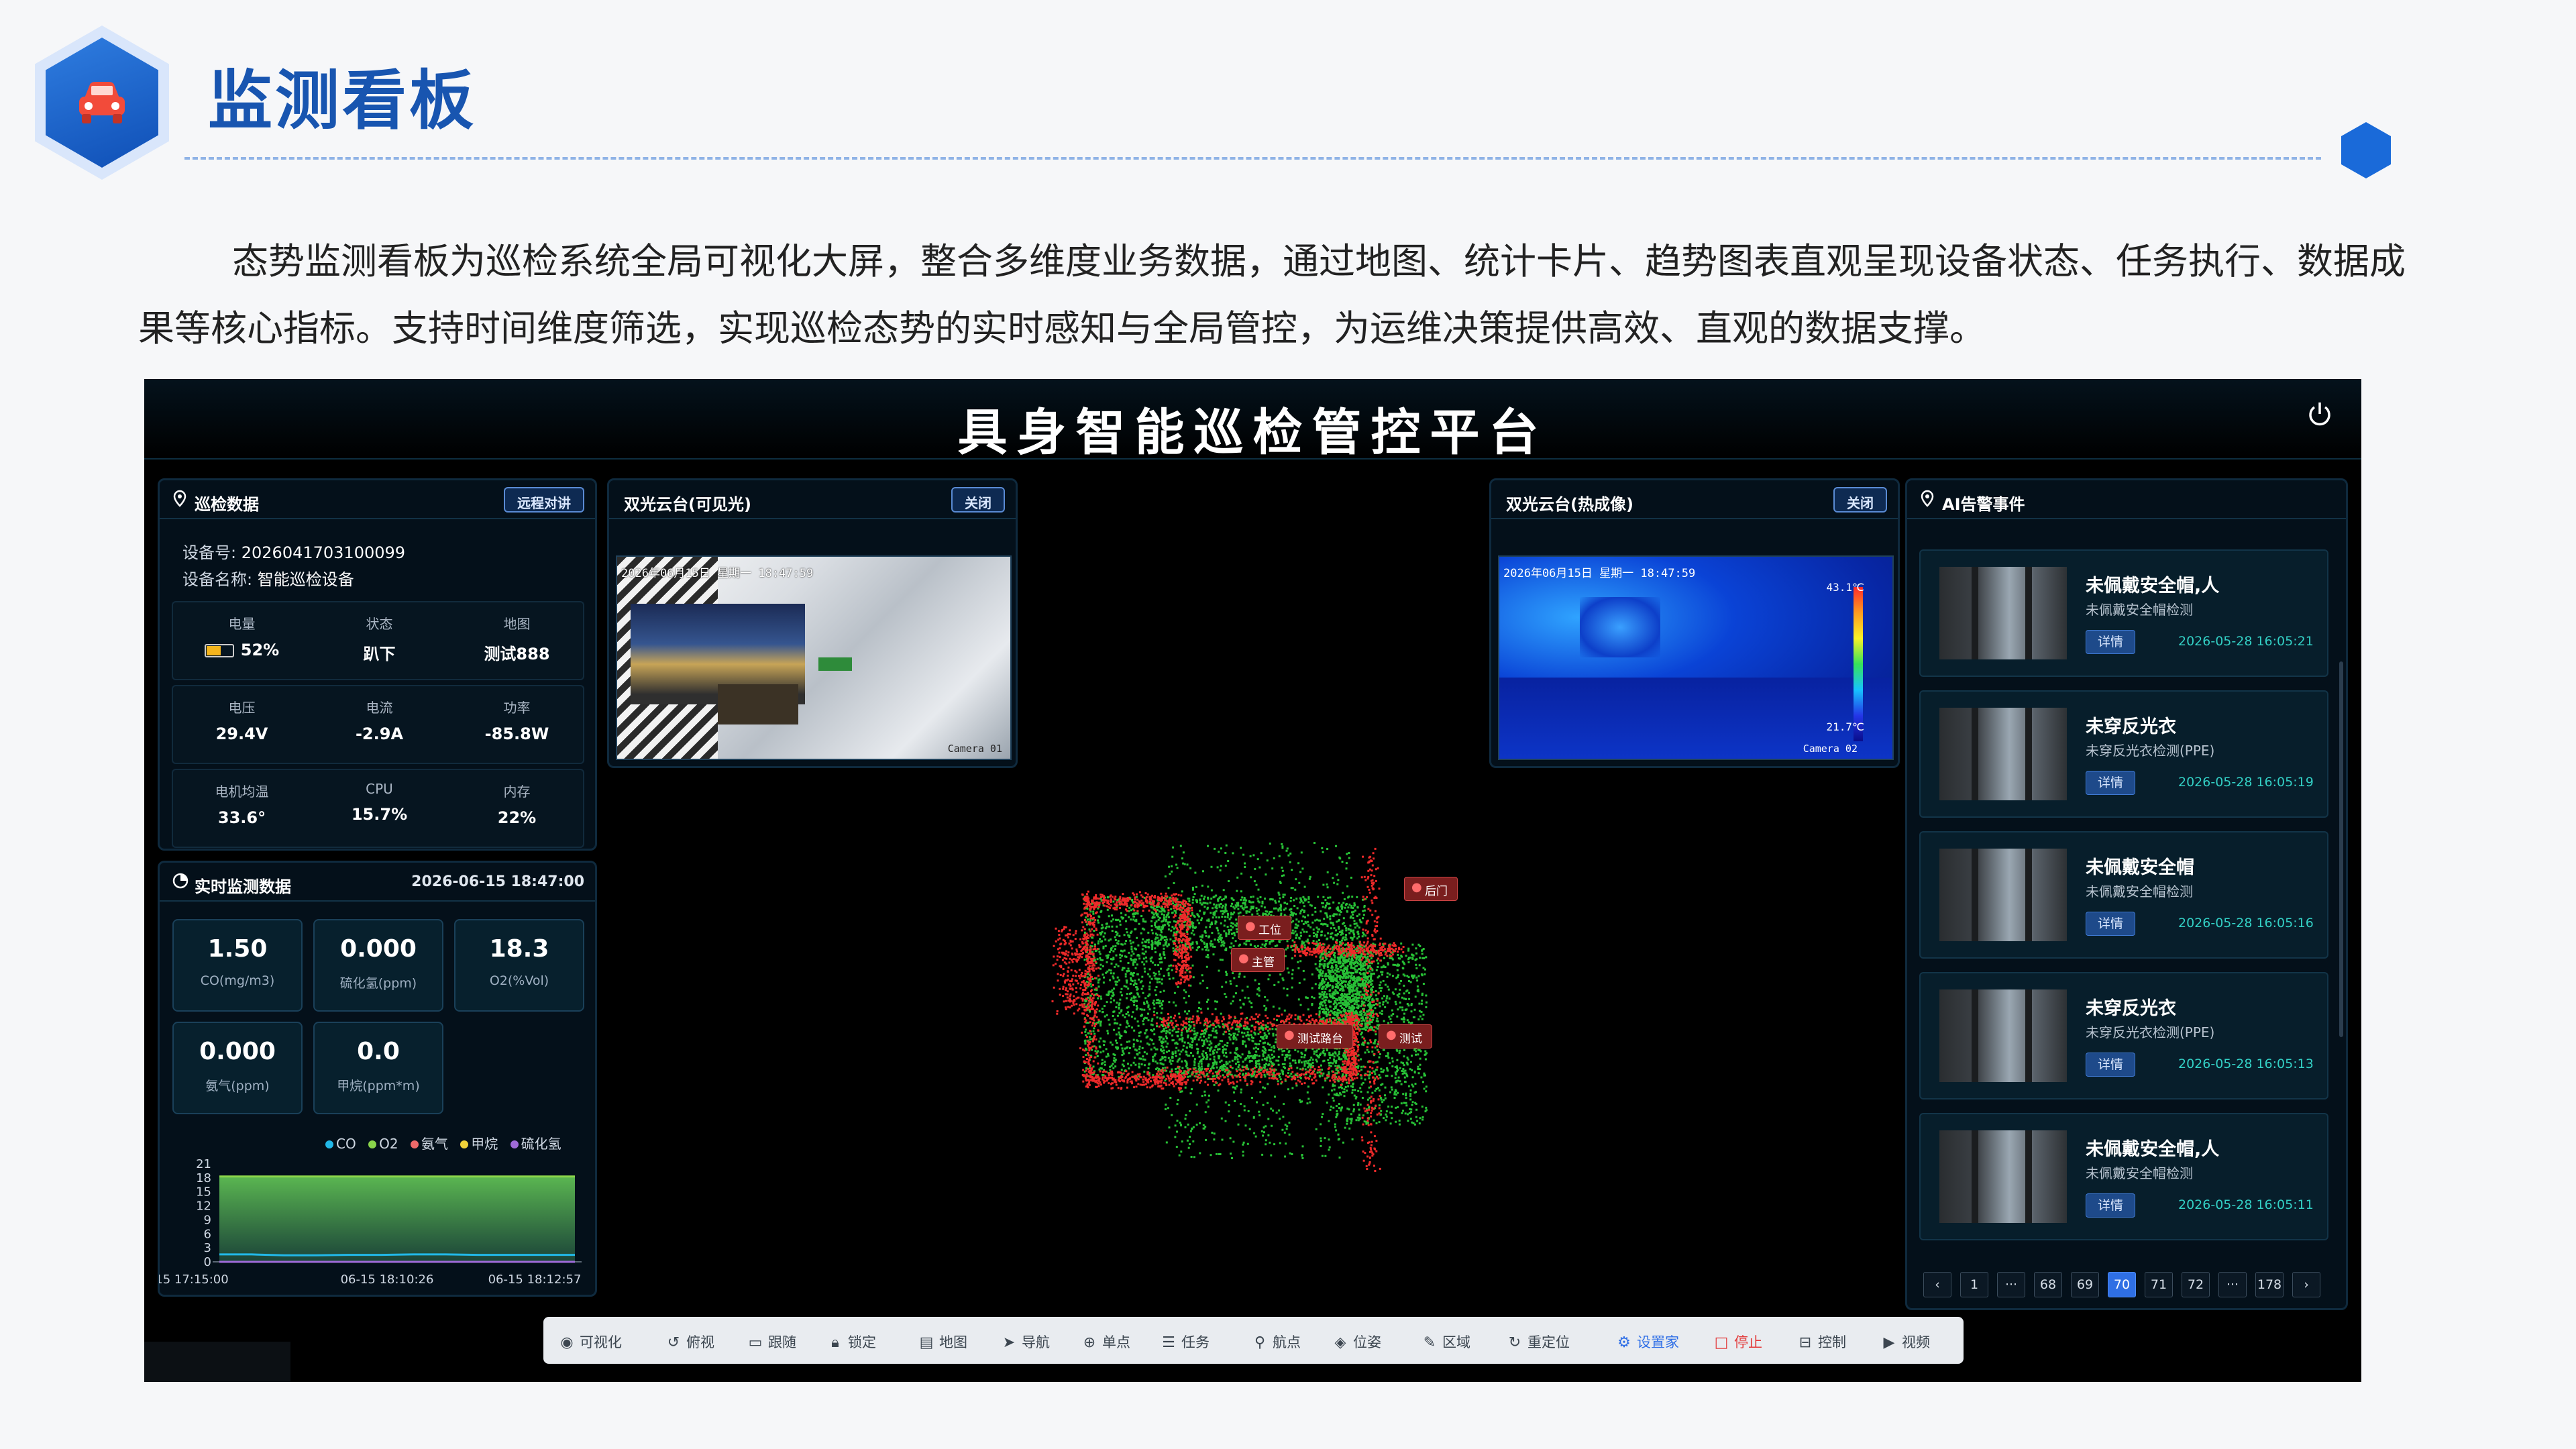 Image resolution: width=2576 pixels, height=1449 pixels. Describe the element at coordinates (2319, 414) in the screenshot. I see `power-icon` at that location.